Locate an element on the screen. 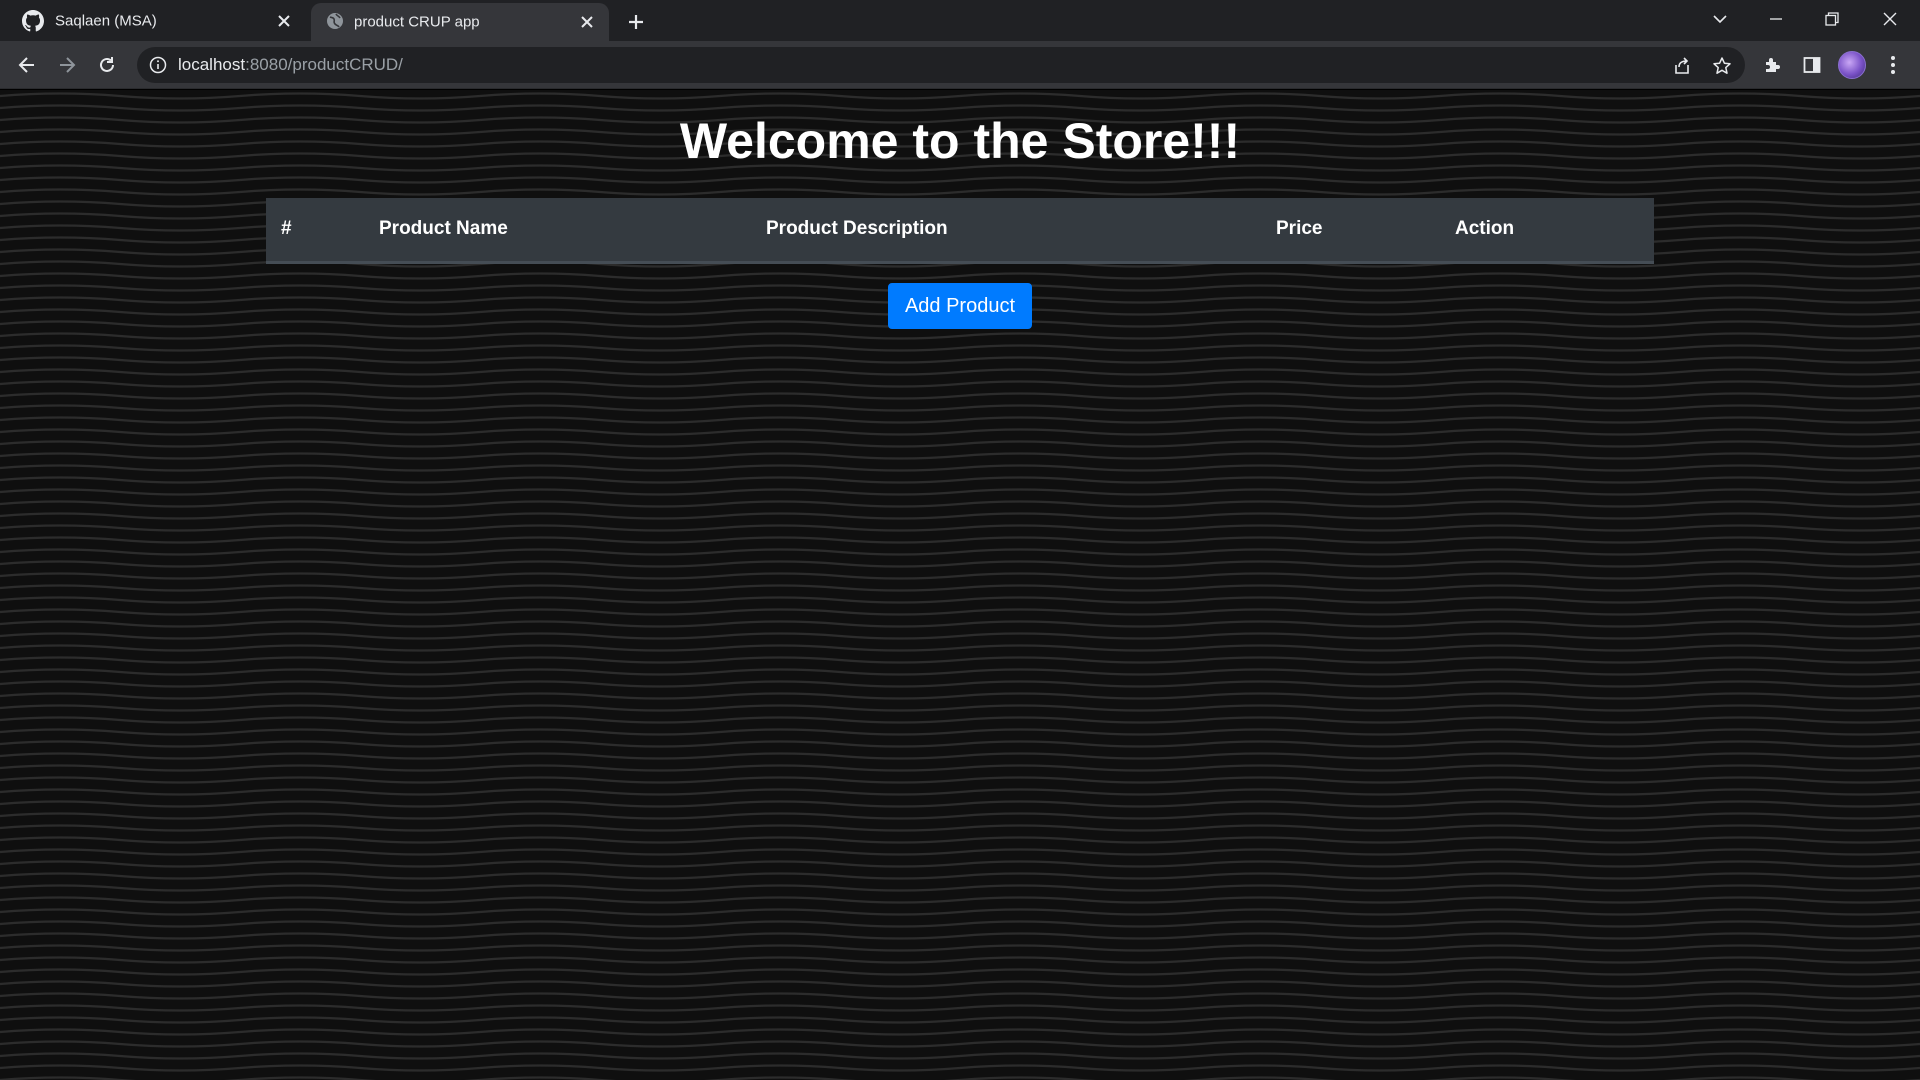 The width and height of the screenshot is (1920, 1080). column-header-action: Action is located at coordinates (1554, 231).